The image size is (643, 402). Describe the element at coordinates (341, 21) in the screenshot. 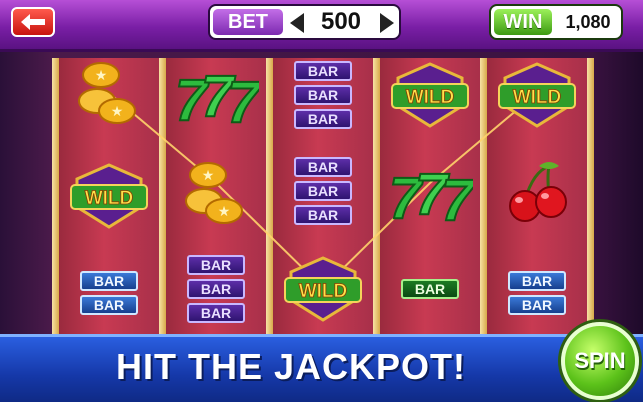

I see `bet-value: 500` at that location.